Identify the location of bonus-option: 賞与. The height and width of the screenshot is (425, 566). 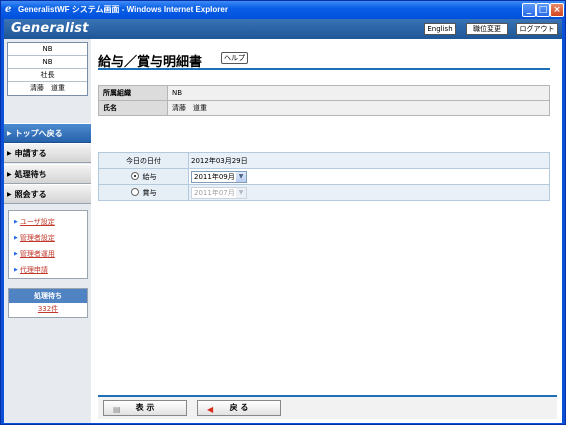
(143, 192).